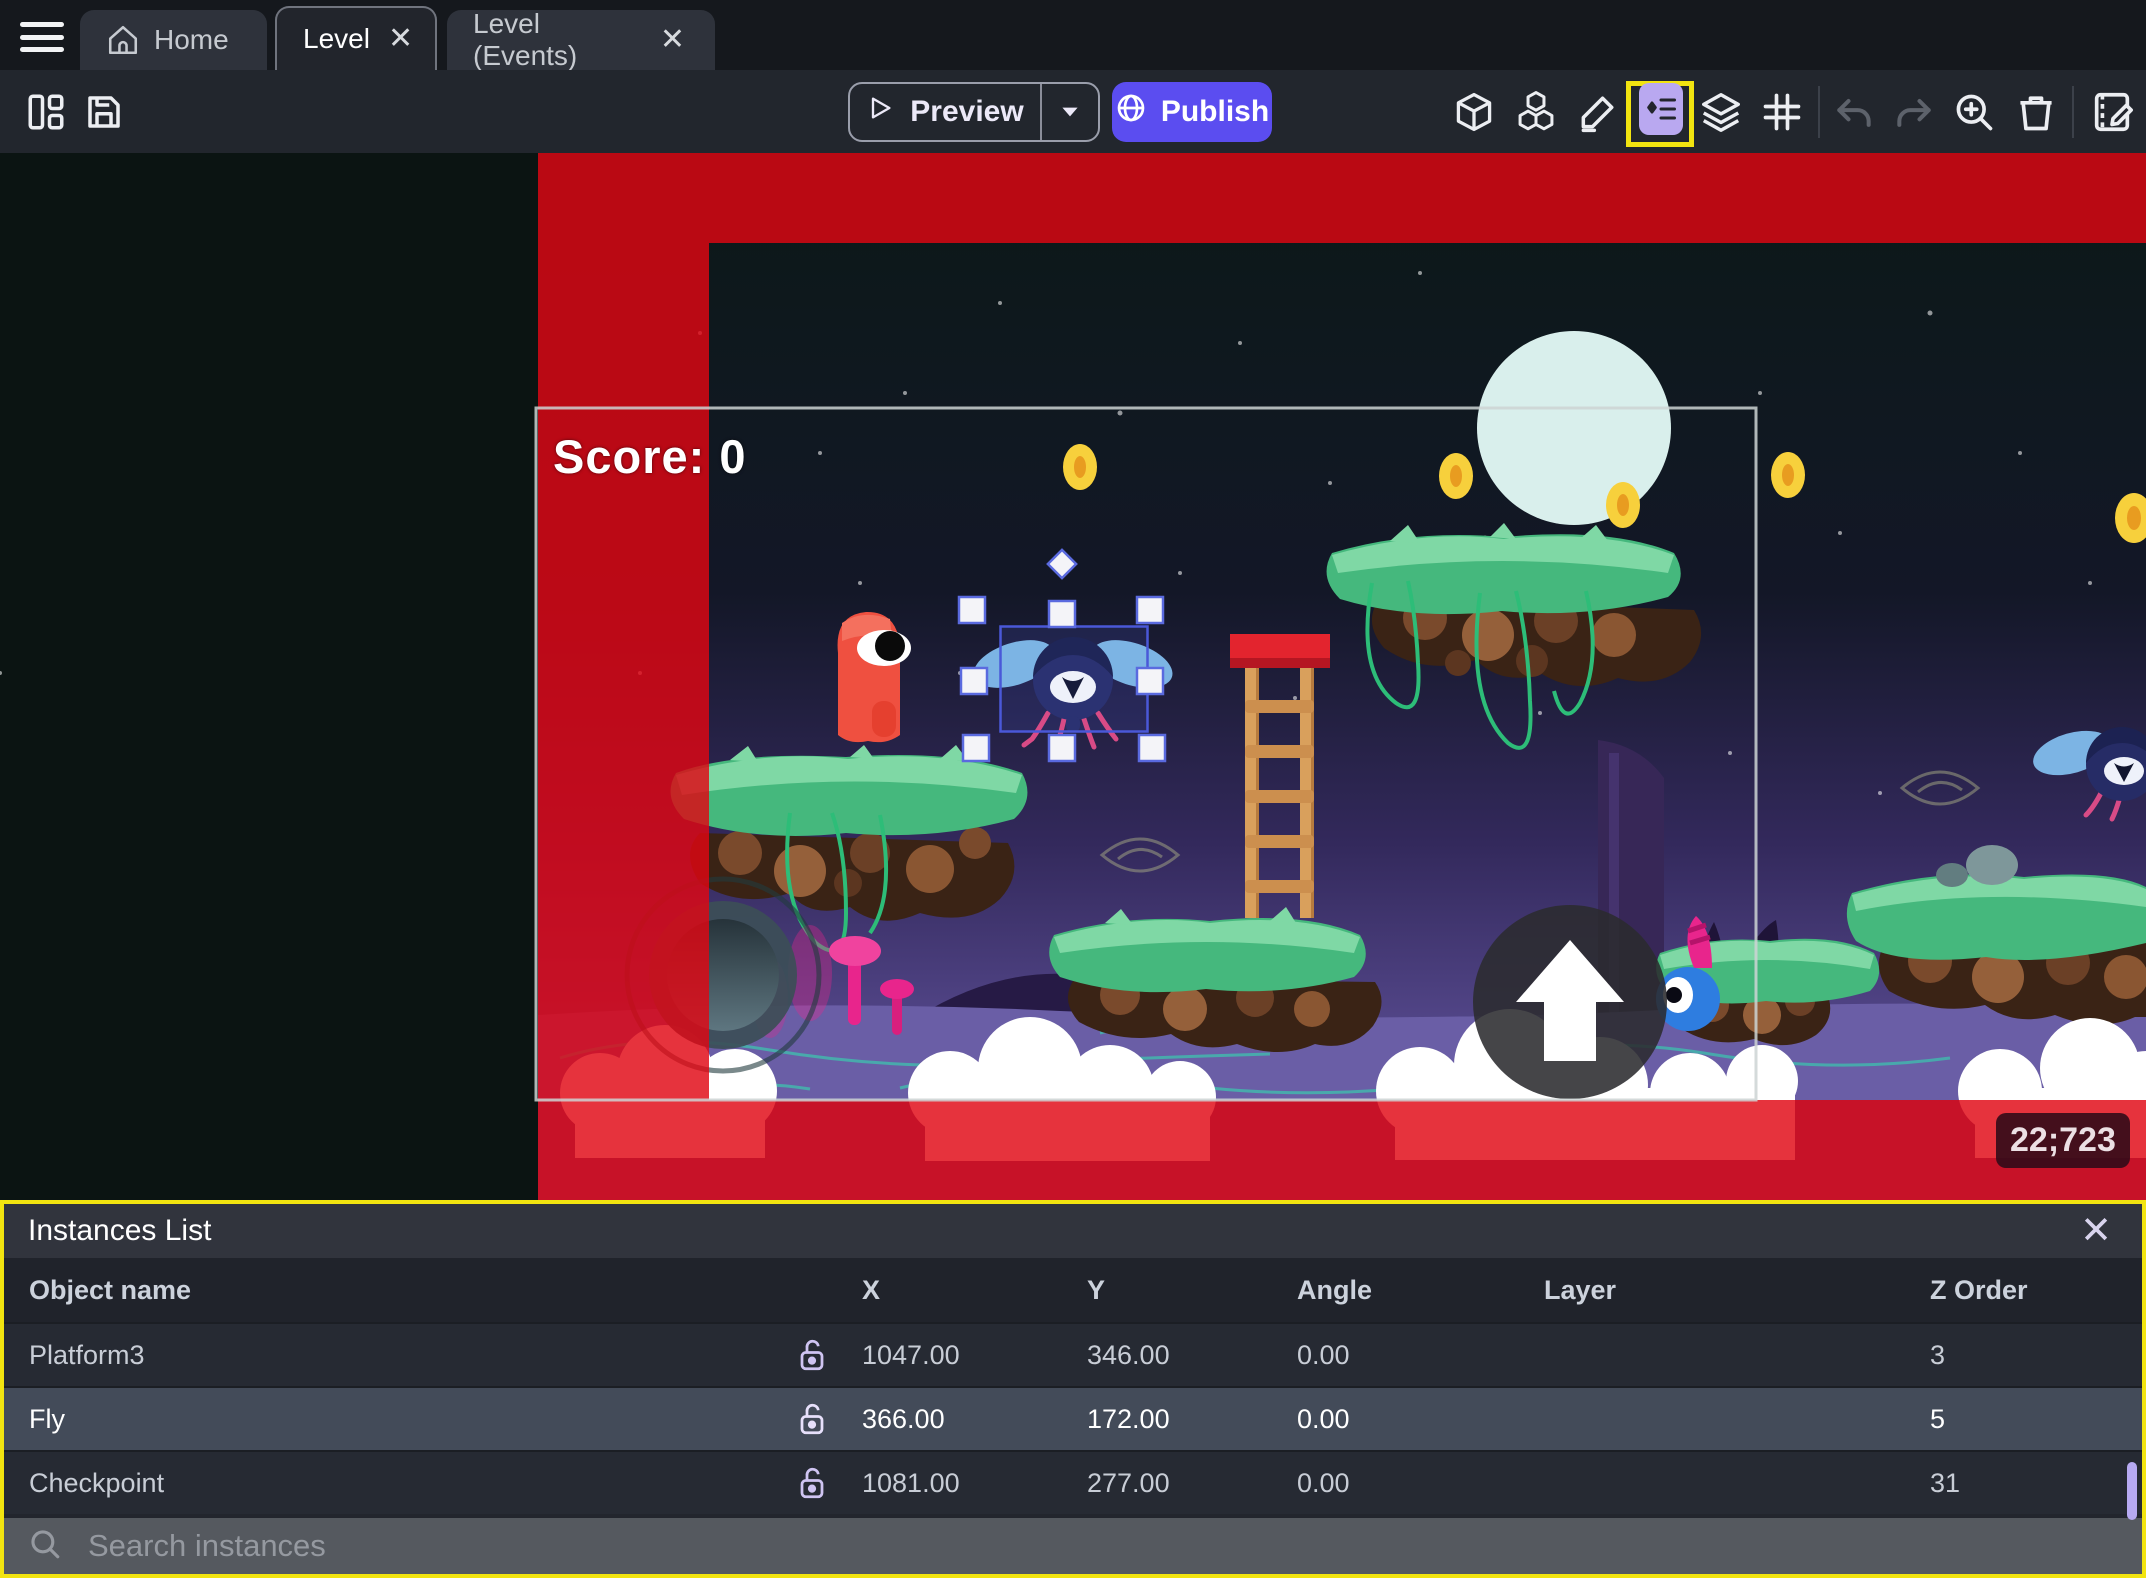 The image size is (2146, 1578). I want to click on instance-row-fly: Fly 366.00 172.00 0.00 5, so click(1073, 1418).